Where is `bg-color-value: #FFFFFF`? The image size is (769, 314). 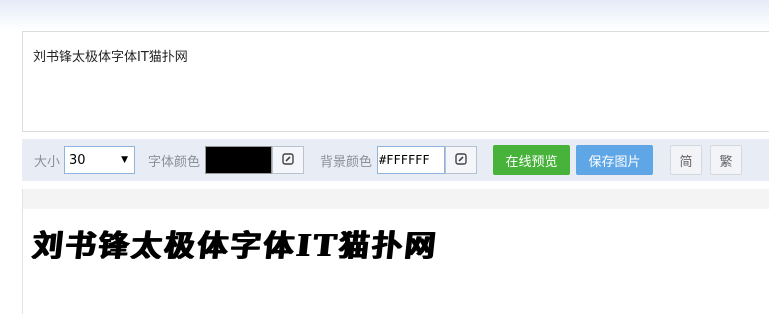 bg-color-value: #FFFFFF is located at coordinates (404, 160).